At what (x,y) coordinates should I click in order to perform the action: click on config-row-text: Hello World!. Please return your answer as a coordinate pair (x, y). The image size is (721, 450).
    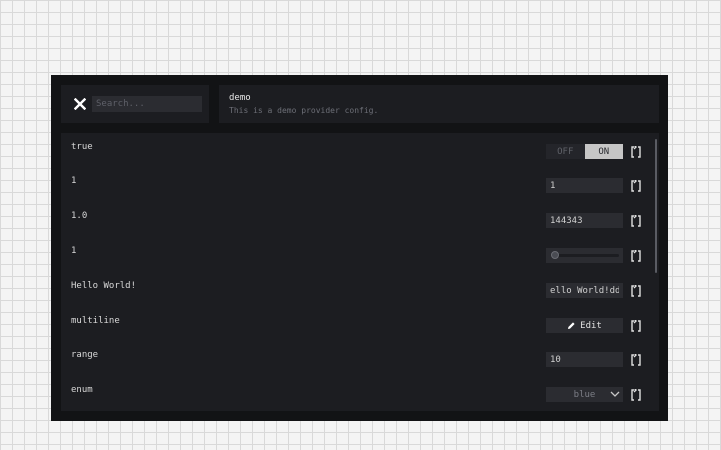
    Looking at the image, I should click on (356, 289).